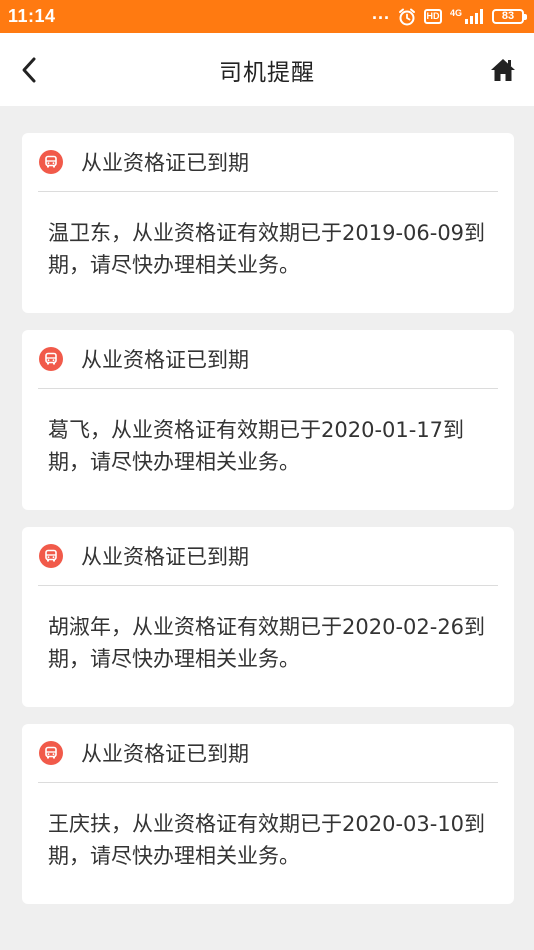 The height and width of the screenshot is (950, 534). What do you see at coordinates (267, 643) in the screenshot?
I see `card-message: 胡淑年，从业资格证有效期已于2020-02-26到期，请尽快办理相关业务。` at bounding box center [267, 643].